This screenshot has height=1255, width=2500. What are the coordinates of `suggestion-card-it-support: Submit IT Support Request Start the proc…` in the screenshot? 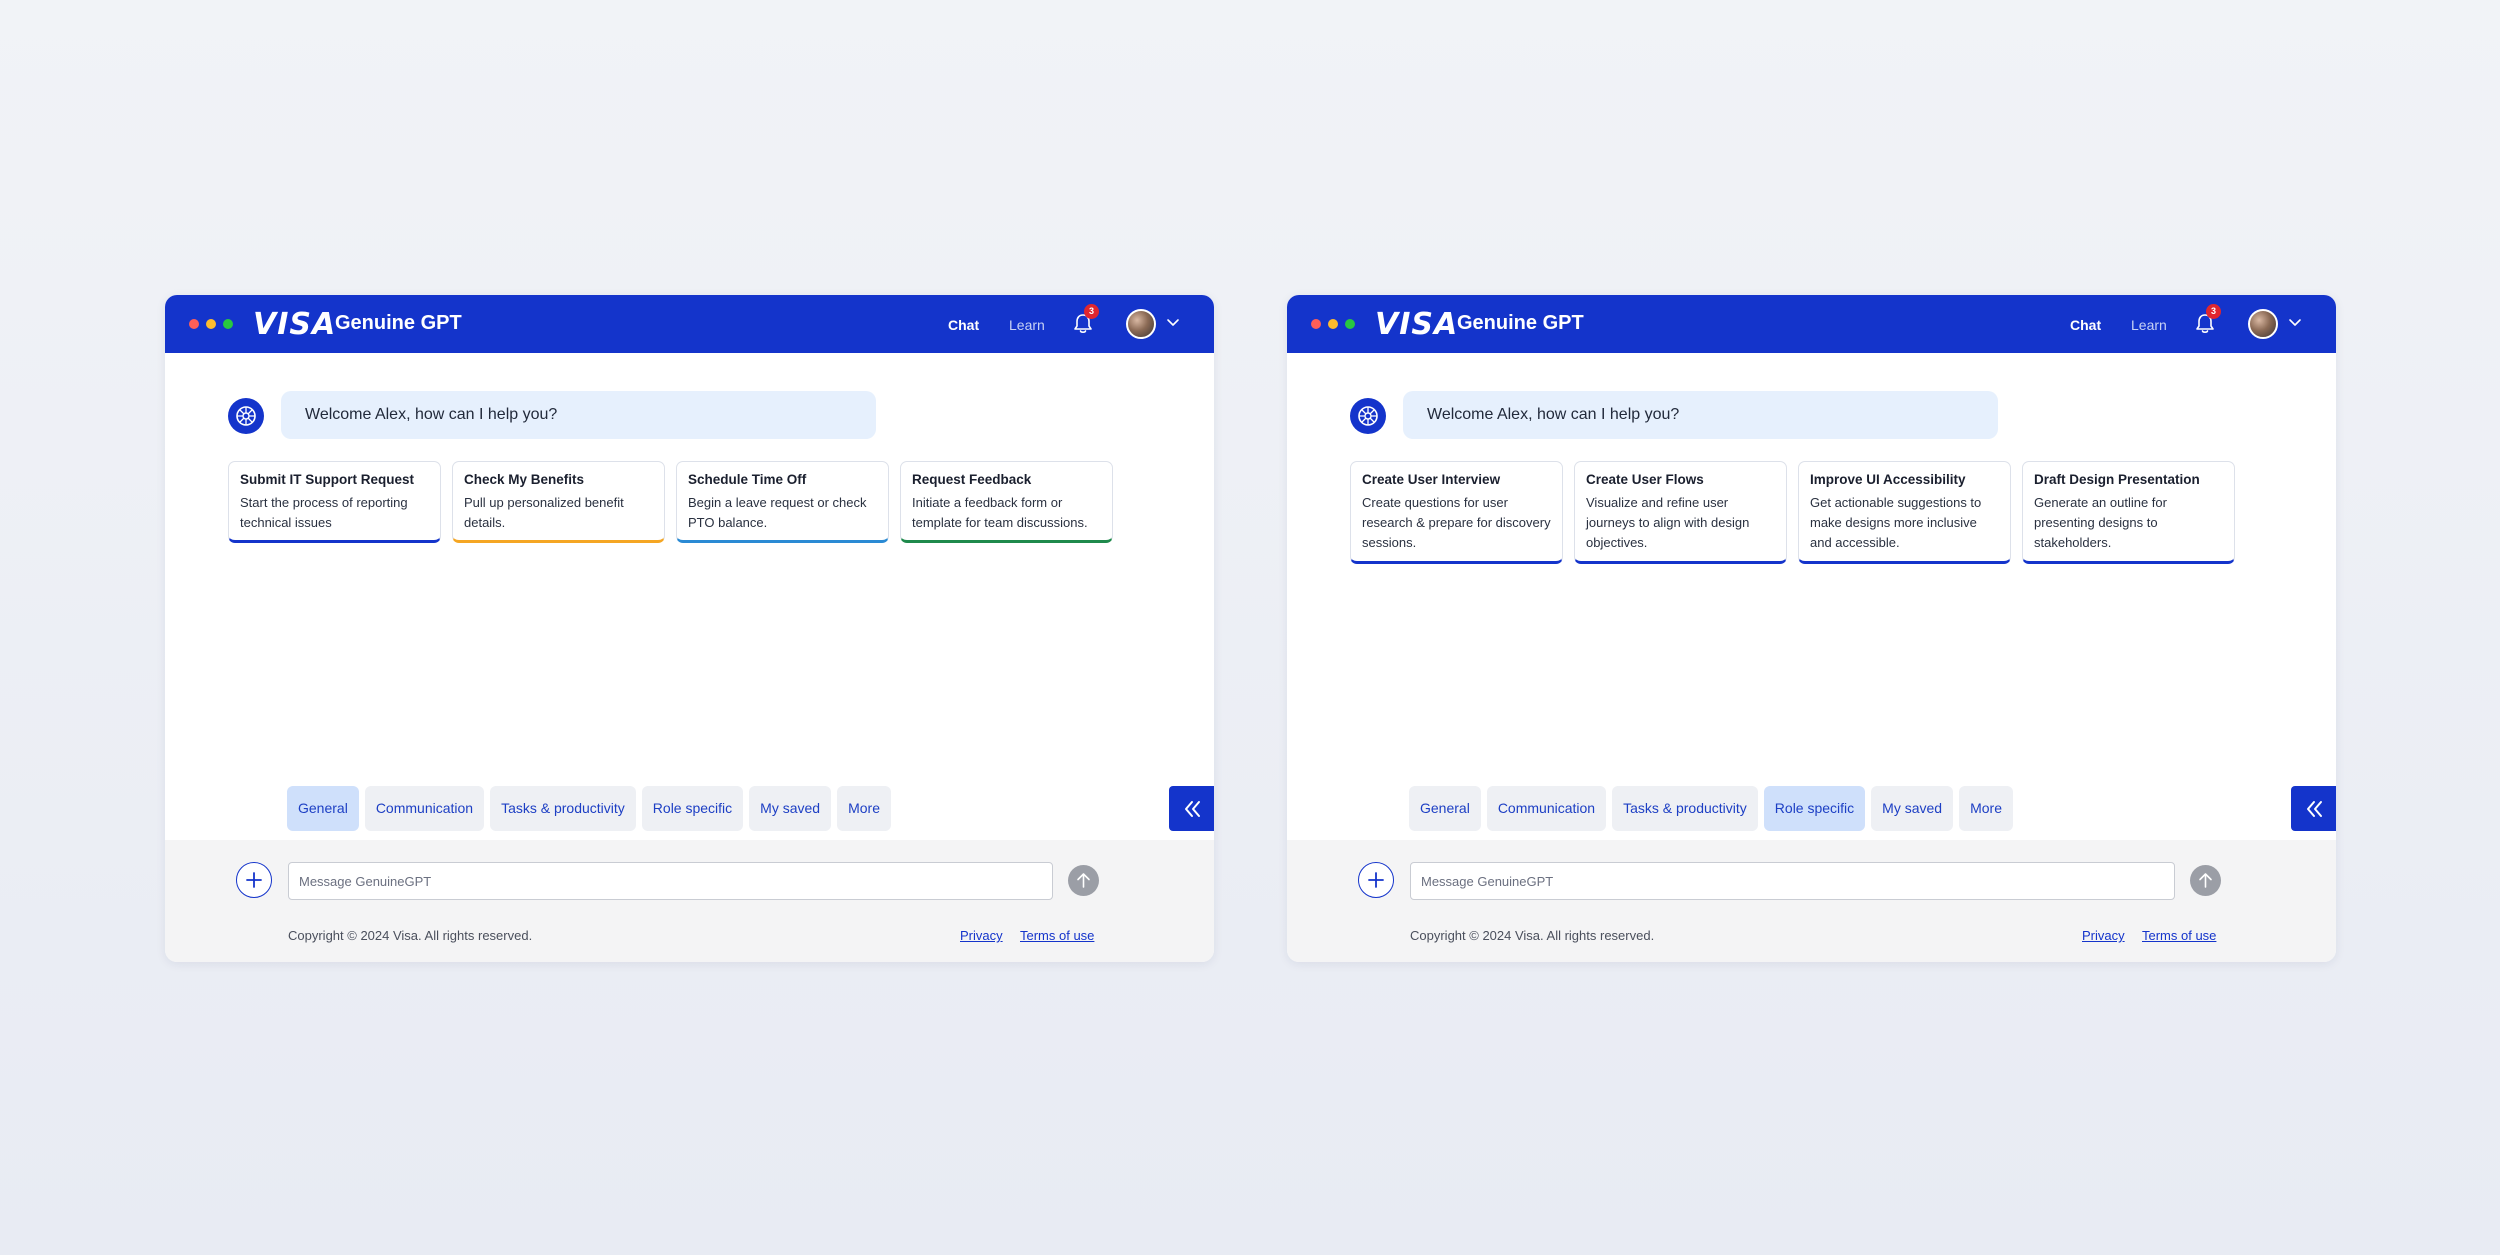 It's located at (334, 502).